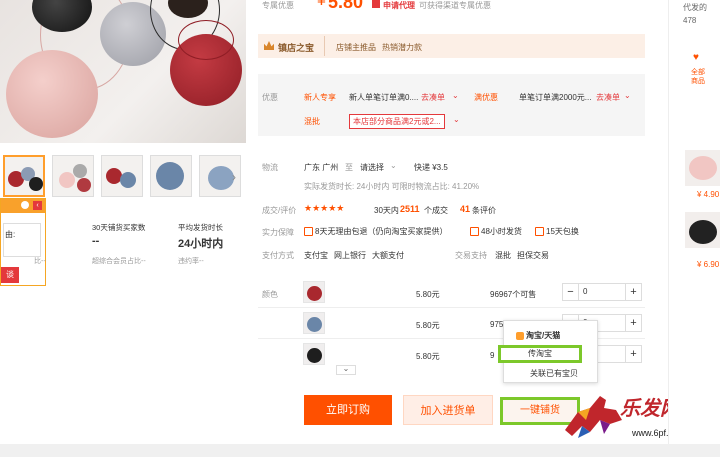  Describe the element at coordinates (571, 292) in the screenshot. I see `minus-button: −` at that location.